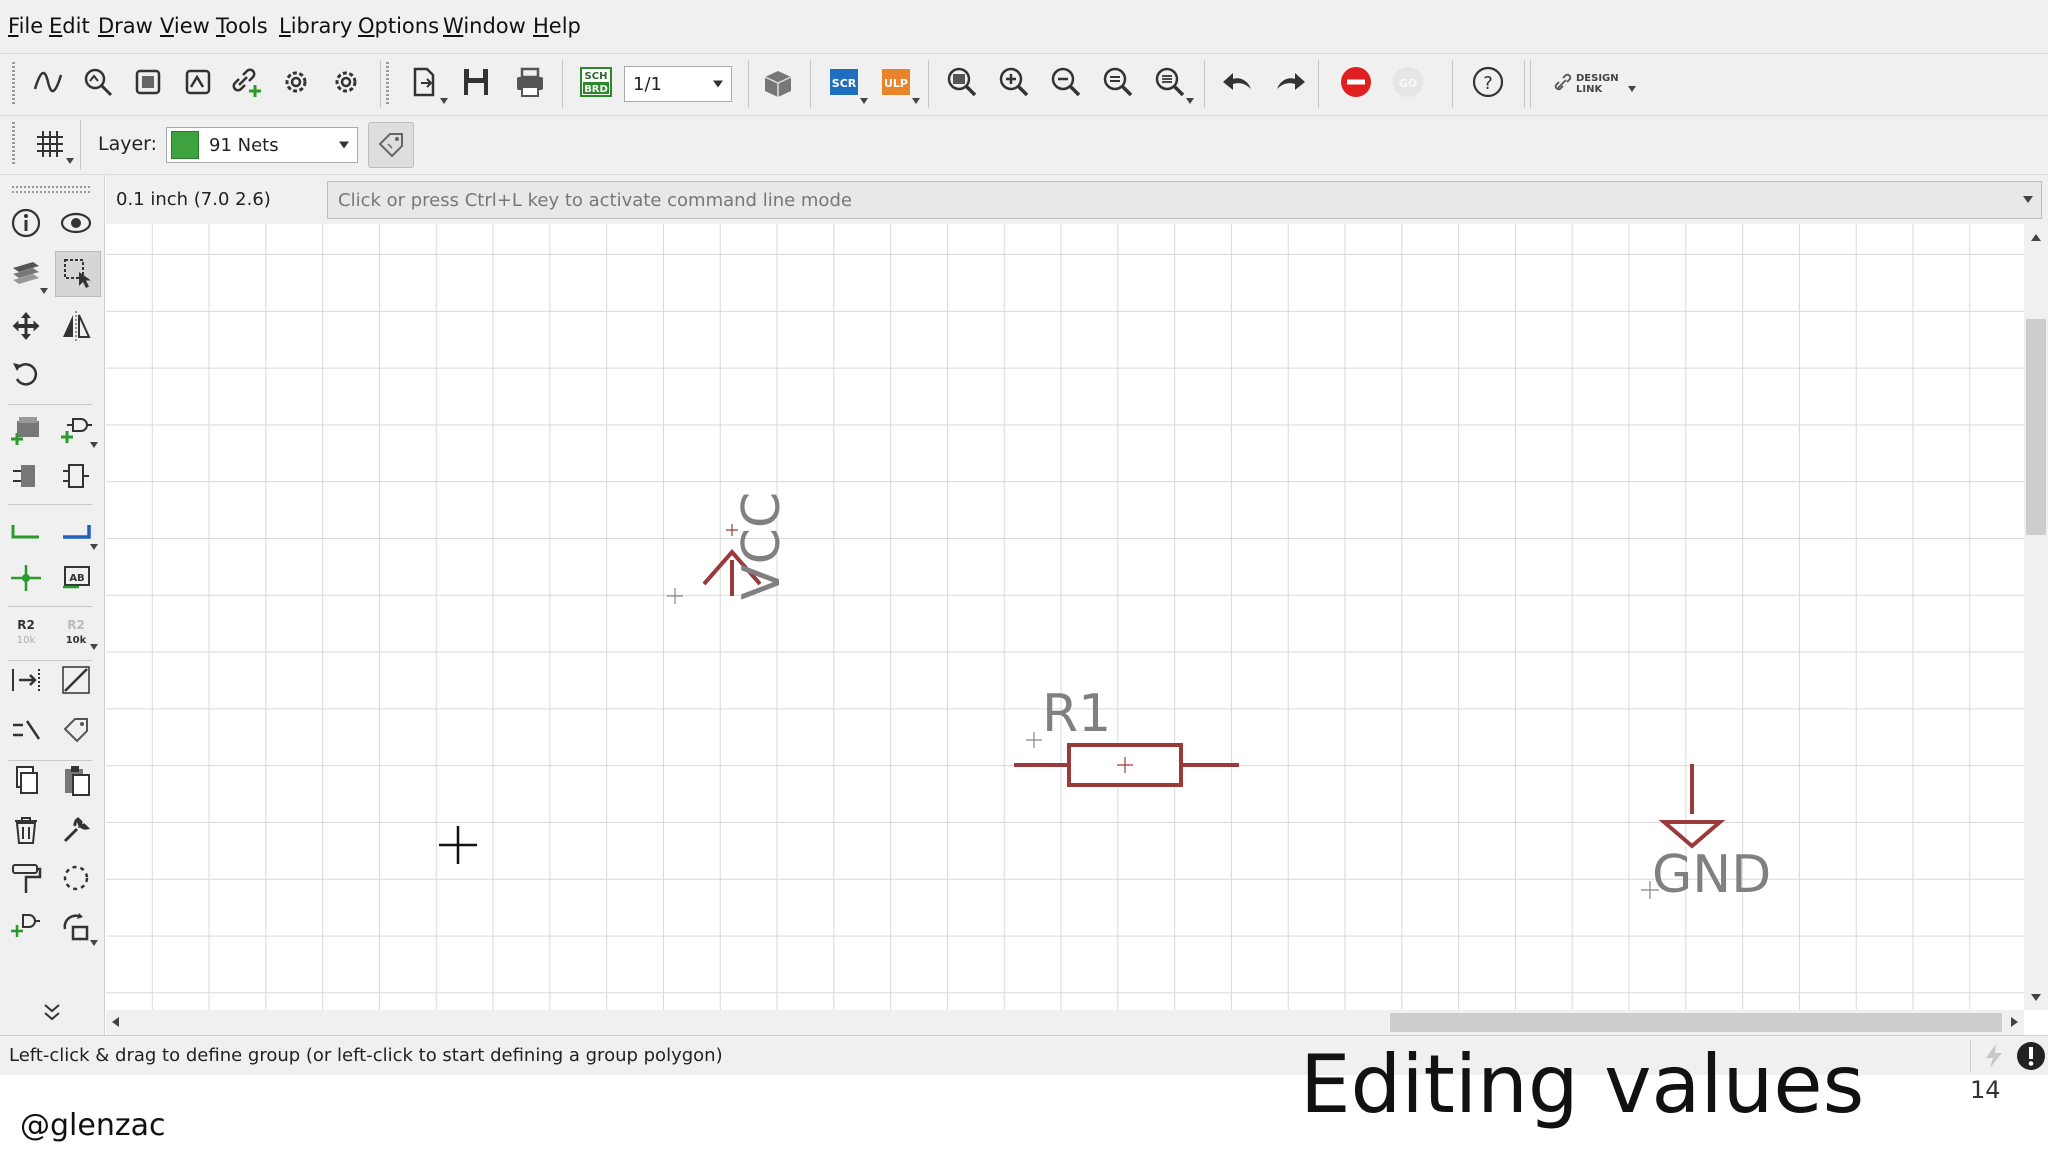 The height and width of the screenshot is (1152, 2048). I want to click on layer-select: 91 Nets, so click(262, 145).